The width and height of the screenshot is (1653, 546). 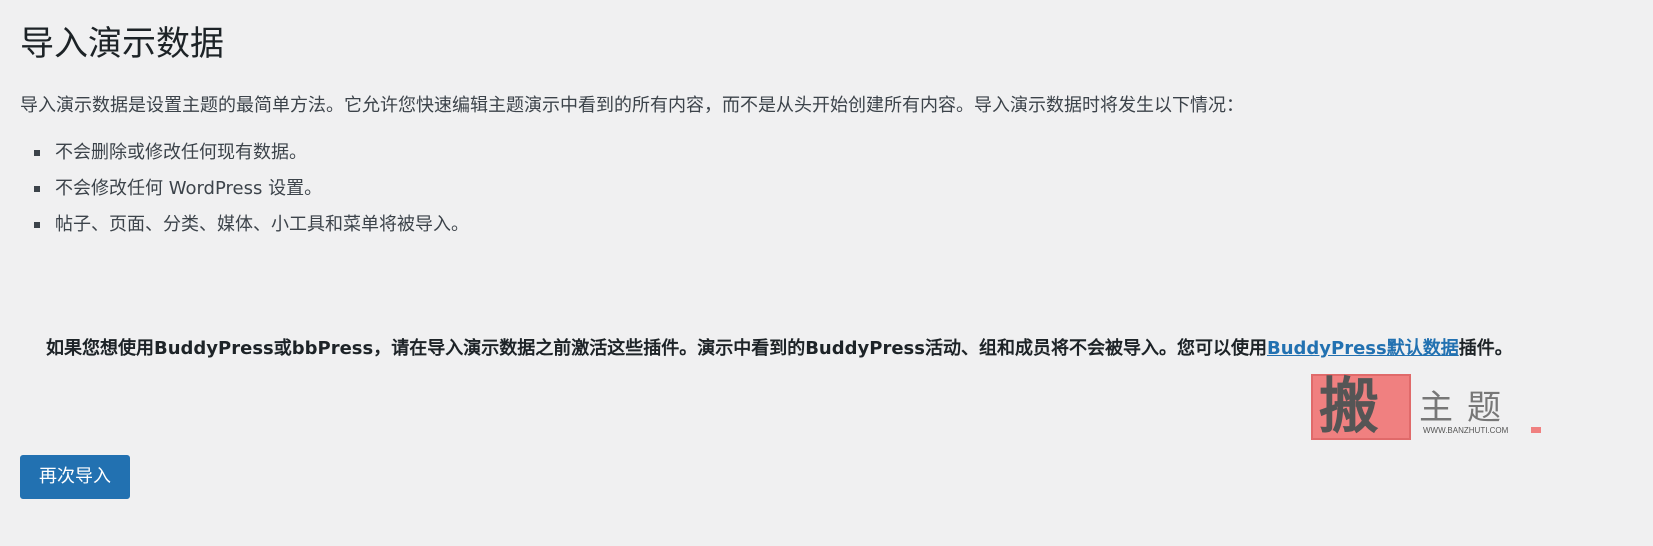 I want to click on buddypress-default-data-link: BuddyPress默认数据, so click(x=1363, y=348).